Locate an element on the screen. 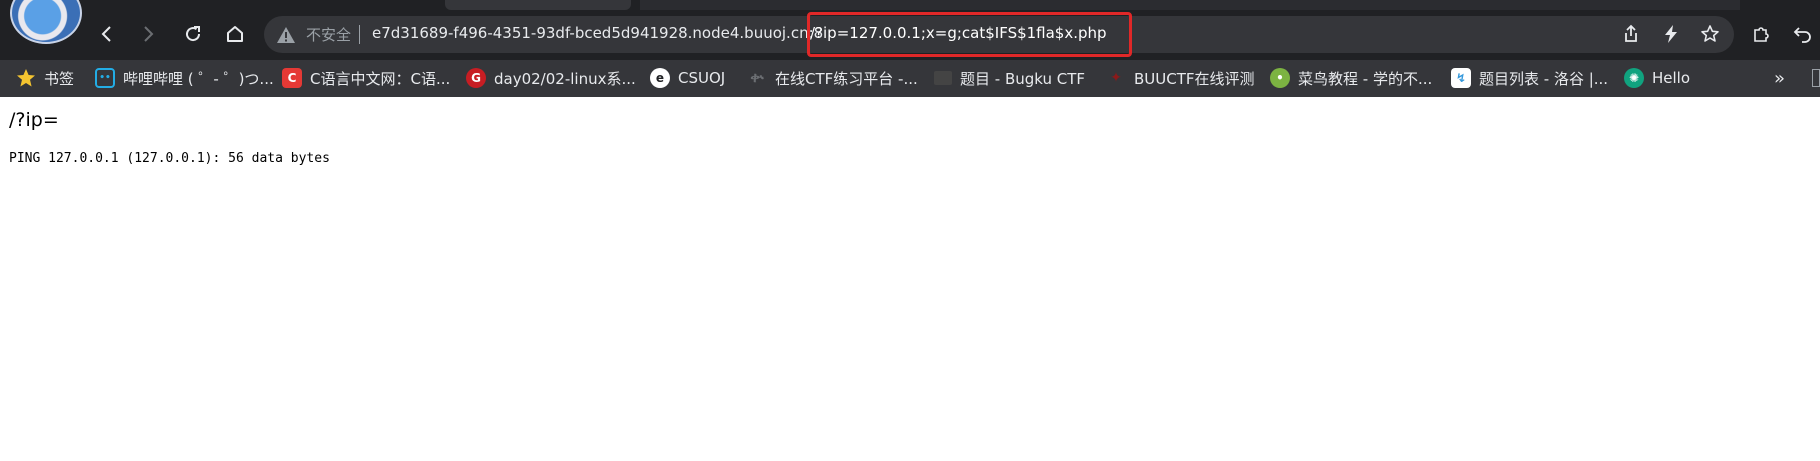  star-outline-icon is located at coordinates (1710, 33).